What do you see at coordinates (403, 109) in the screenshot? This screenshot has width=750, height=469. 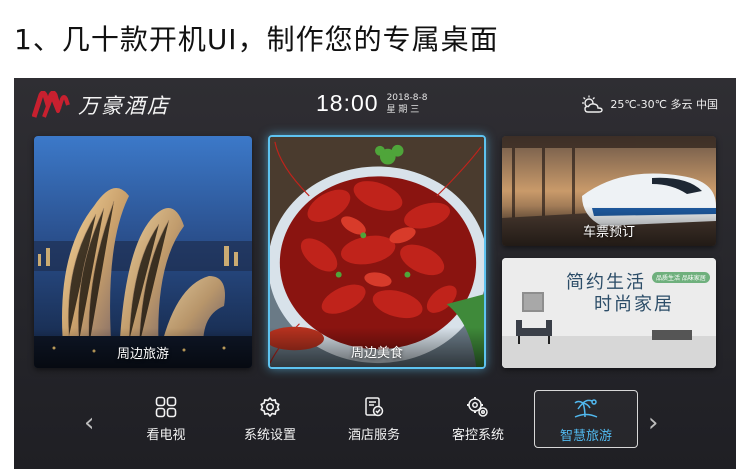 I see `clock-weekday: 星 期 三` at bounding box center [403, 109].